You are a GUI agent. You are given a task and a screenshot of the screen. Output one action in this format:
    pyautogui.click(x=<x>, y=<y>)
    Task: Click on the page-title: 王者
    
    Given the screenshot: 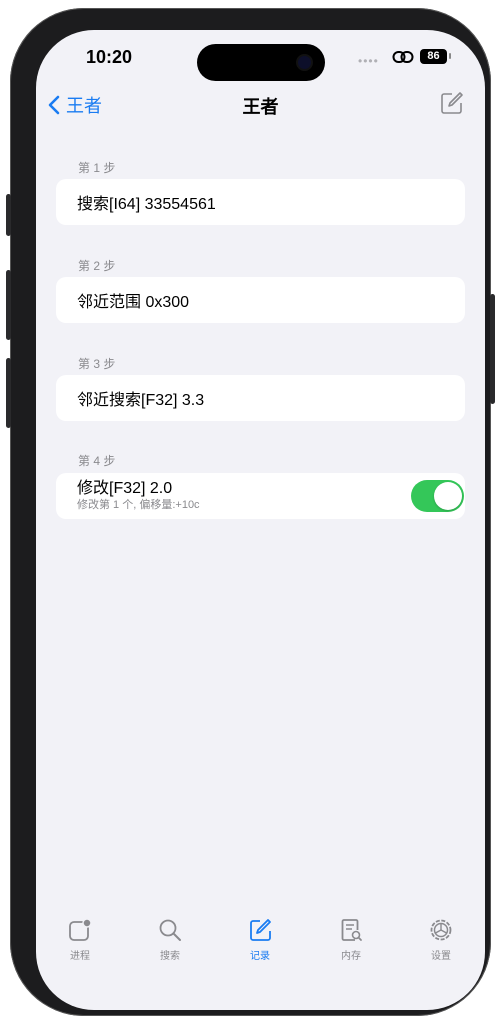 What is the action you would take?
    pyautogui.click(x=260, y=107)
    